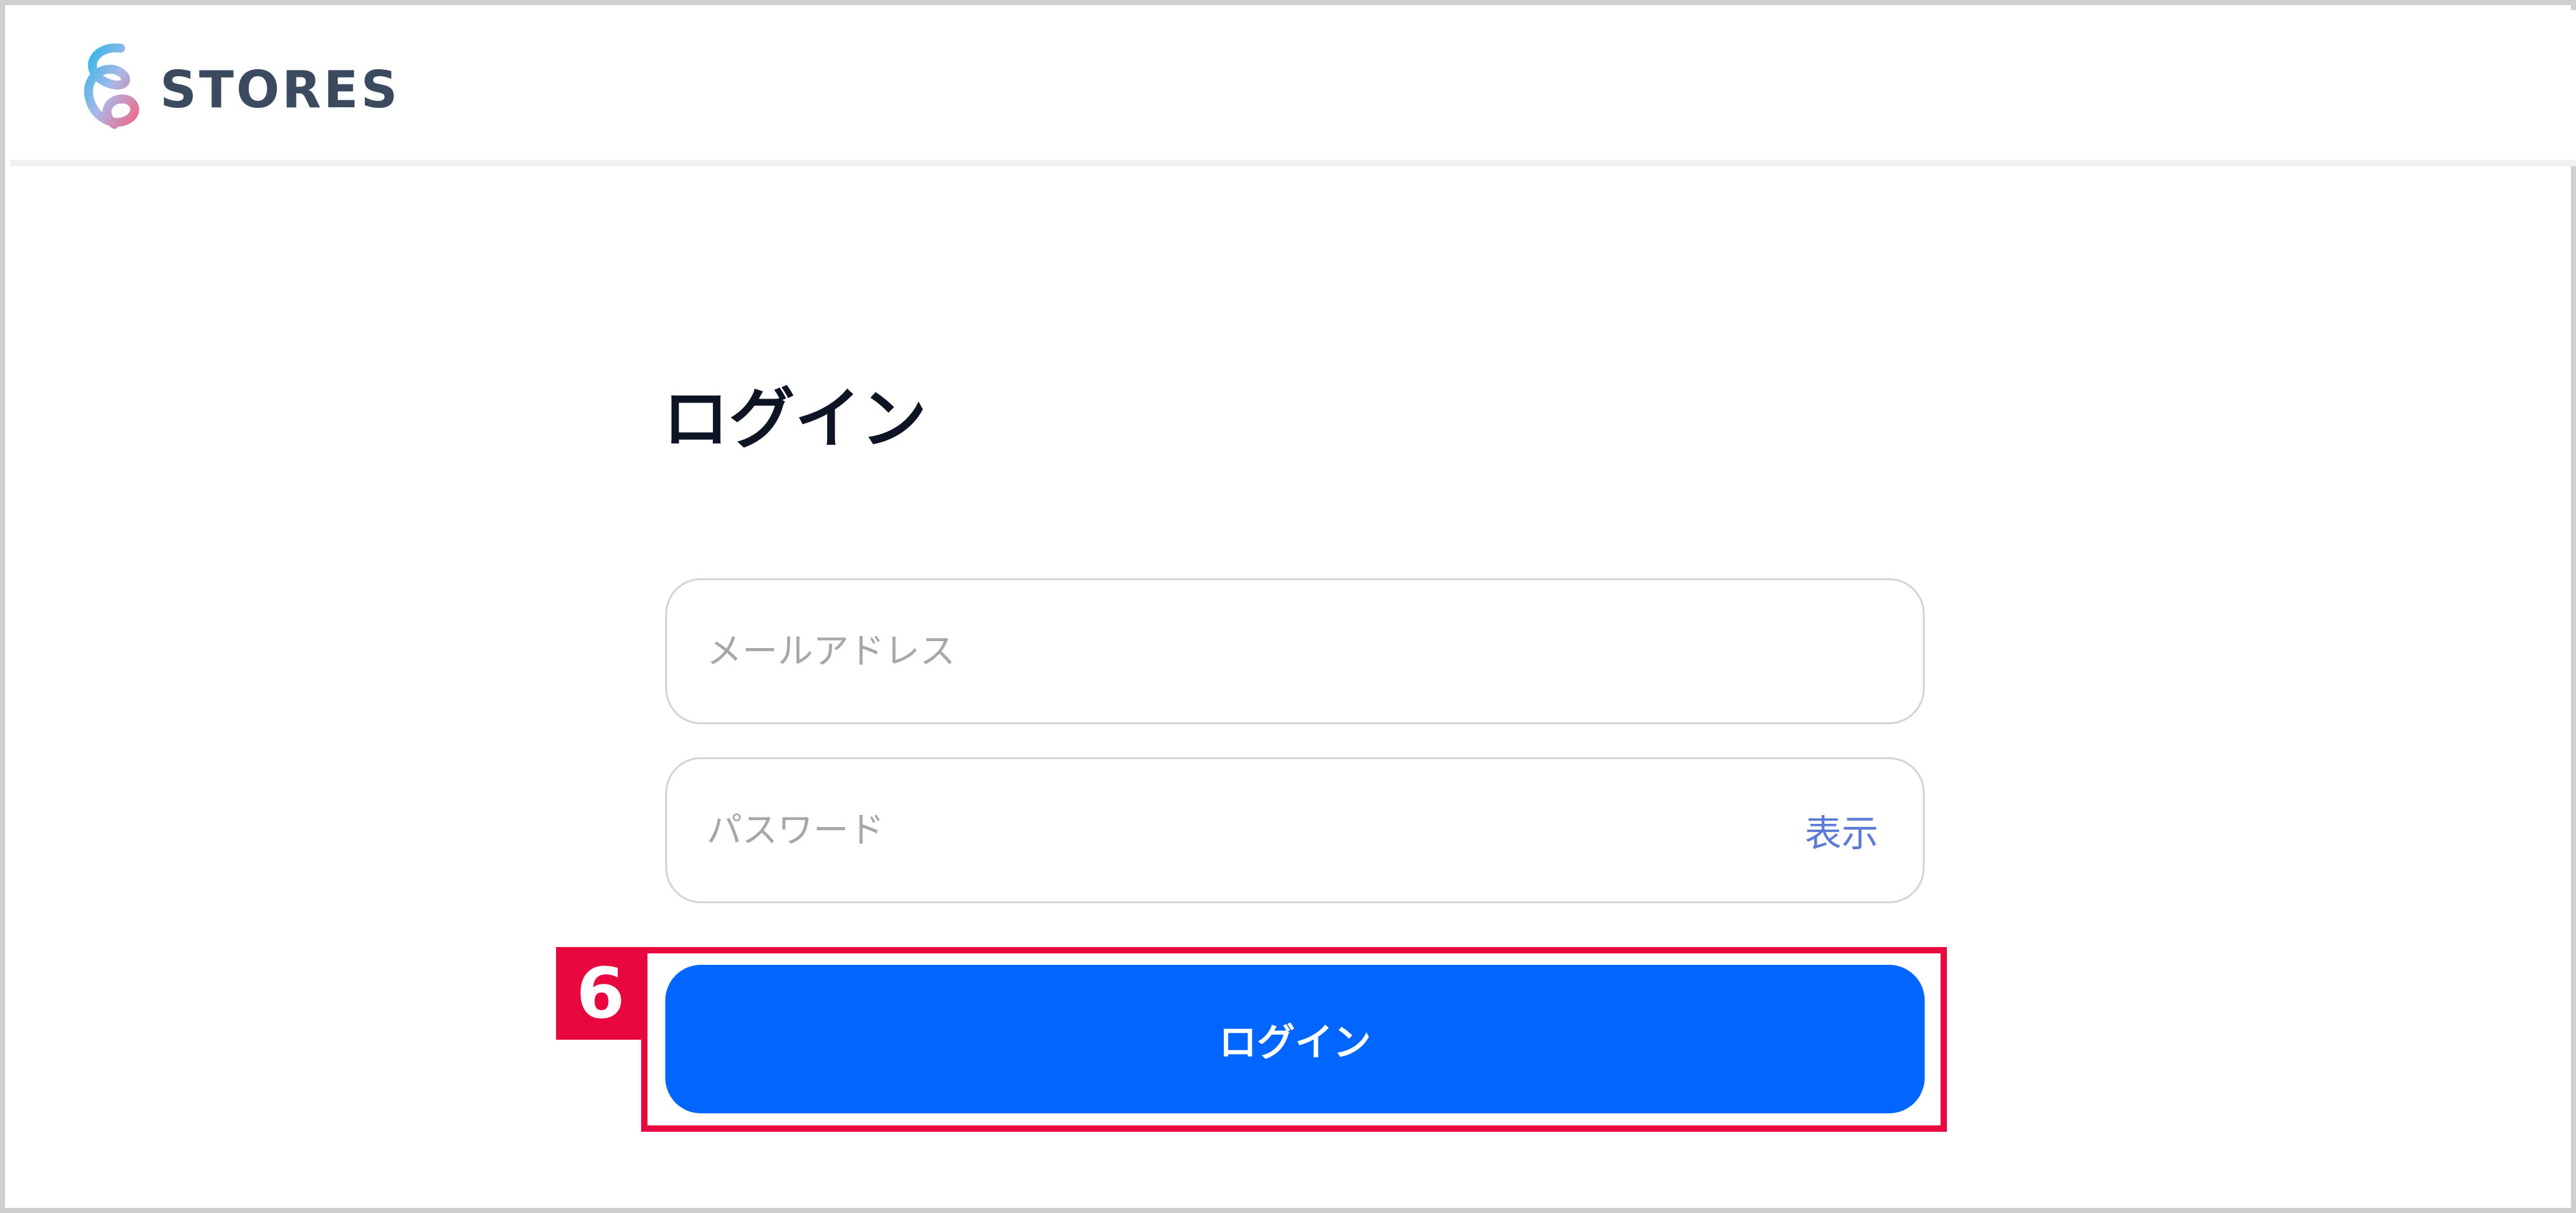 The image size is (2576, 1213). I want to click on page-title: ログイン, so click(795, 419).